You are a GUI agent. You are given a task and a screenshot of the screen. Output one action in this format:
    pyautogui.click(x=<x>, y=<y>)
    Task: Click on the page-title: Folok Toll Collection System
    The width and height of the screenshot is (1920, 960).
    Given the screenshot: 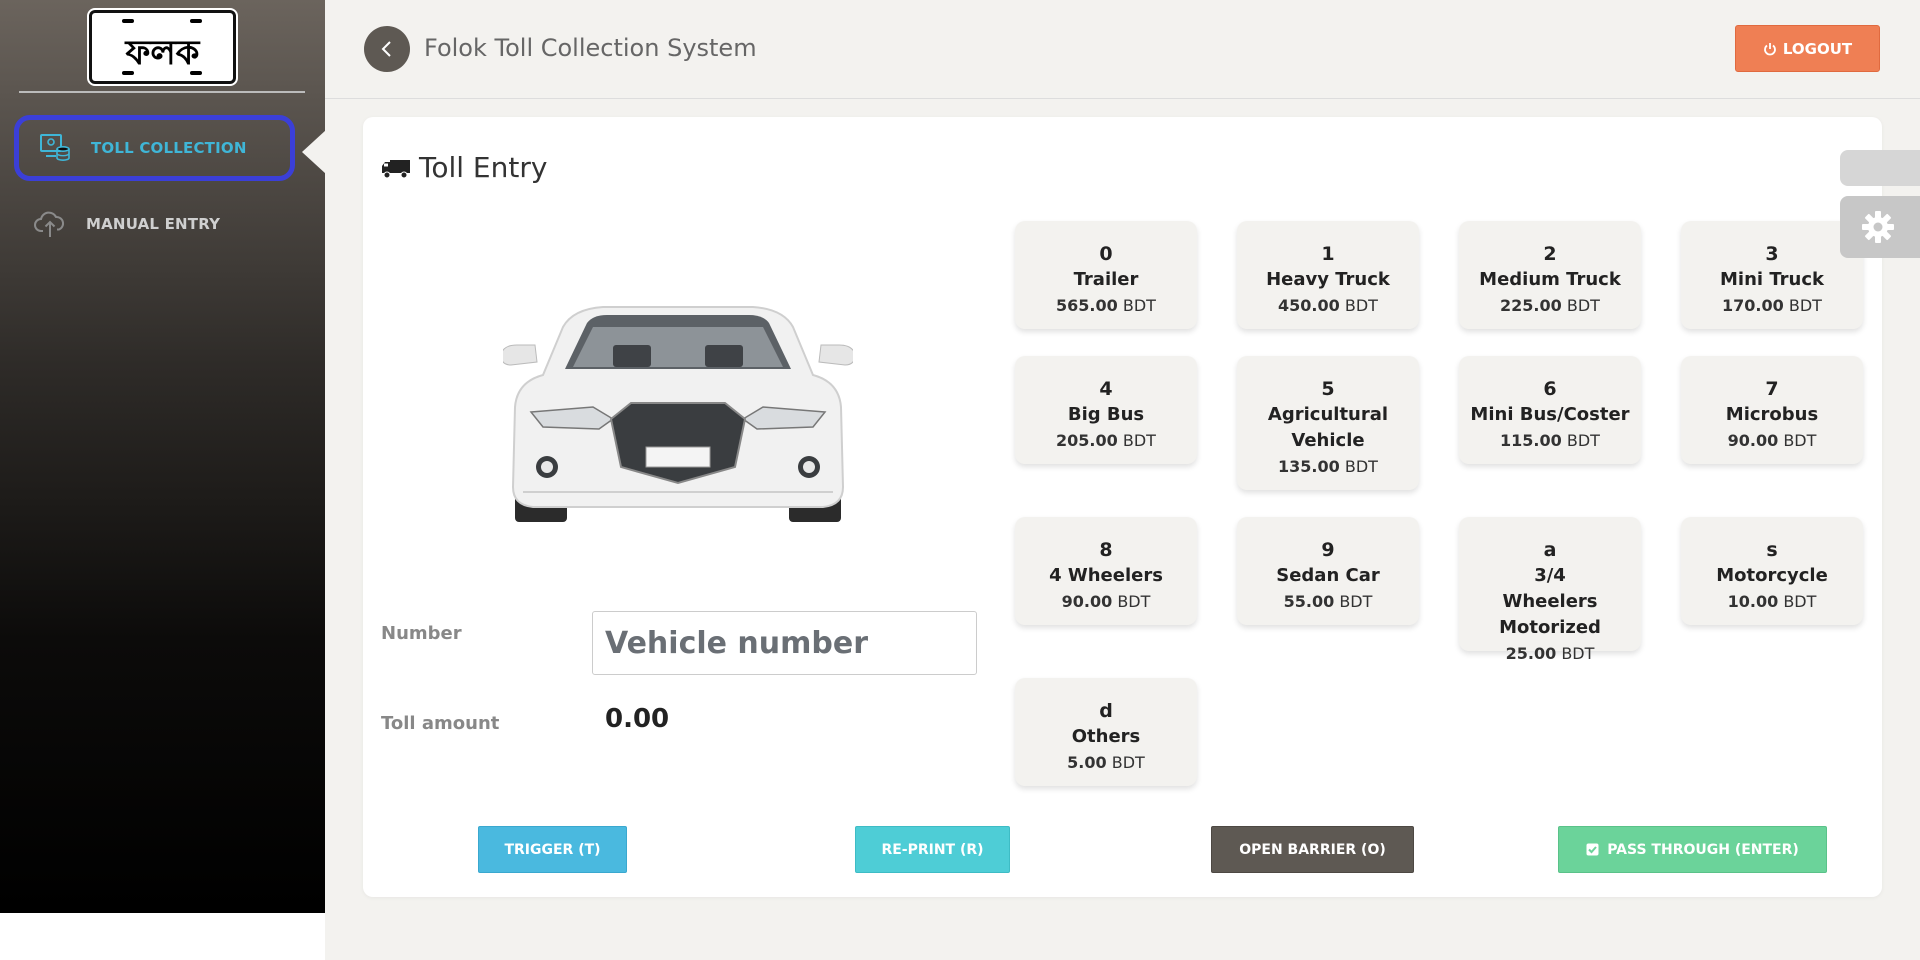 What is the action you would take?
    pyautogui.click(x=590, y=48)
    